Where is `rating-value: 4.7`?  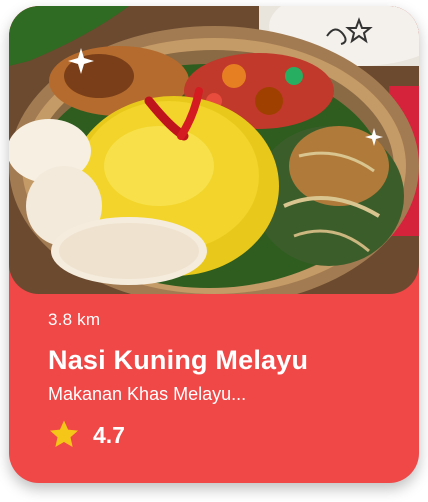
rating-value: 4.7 is located at coordinates (109, 434).